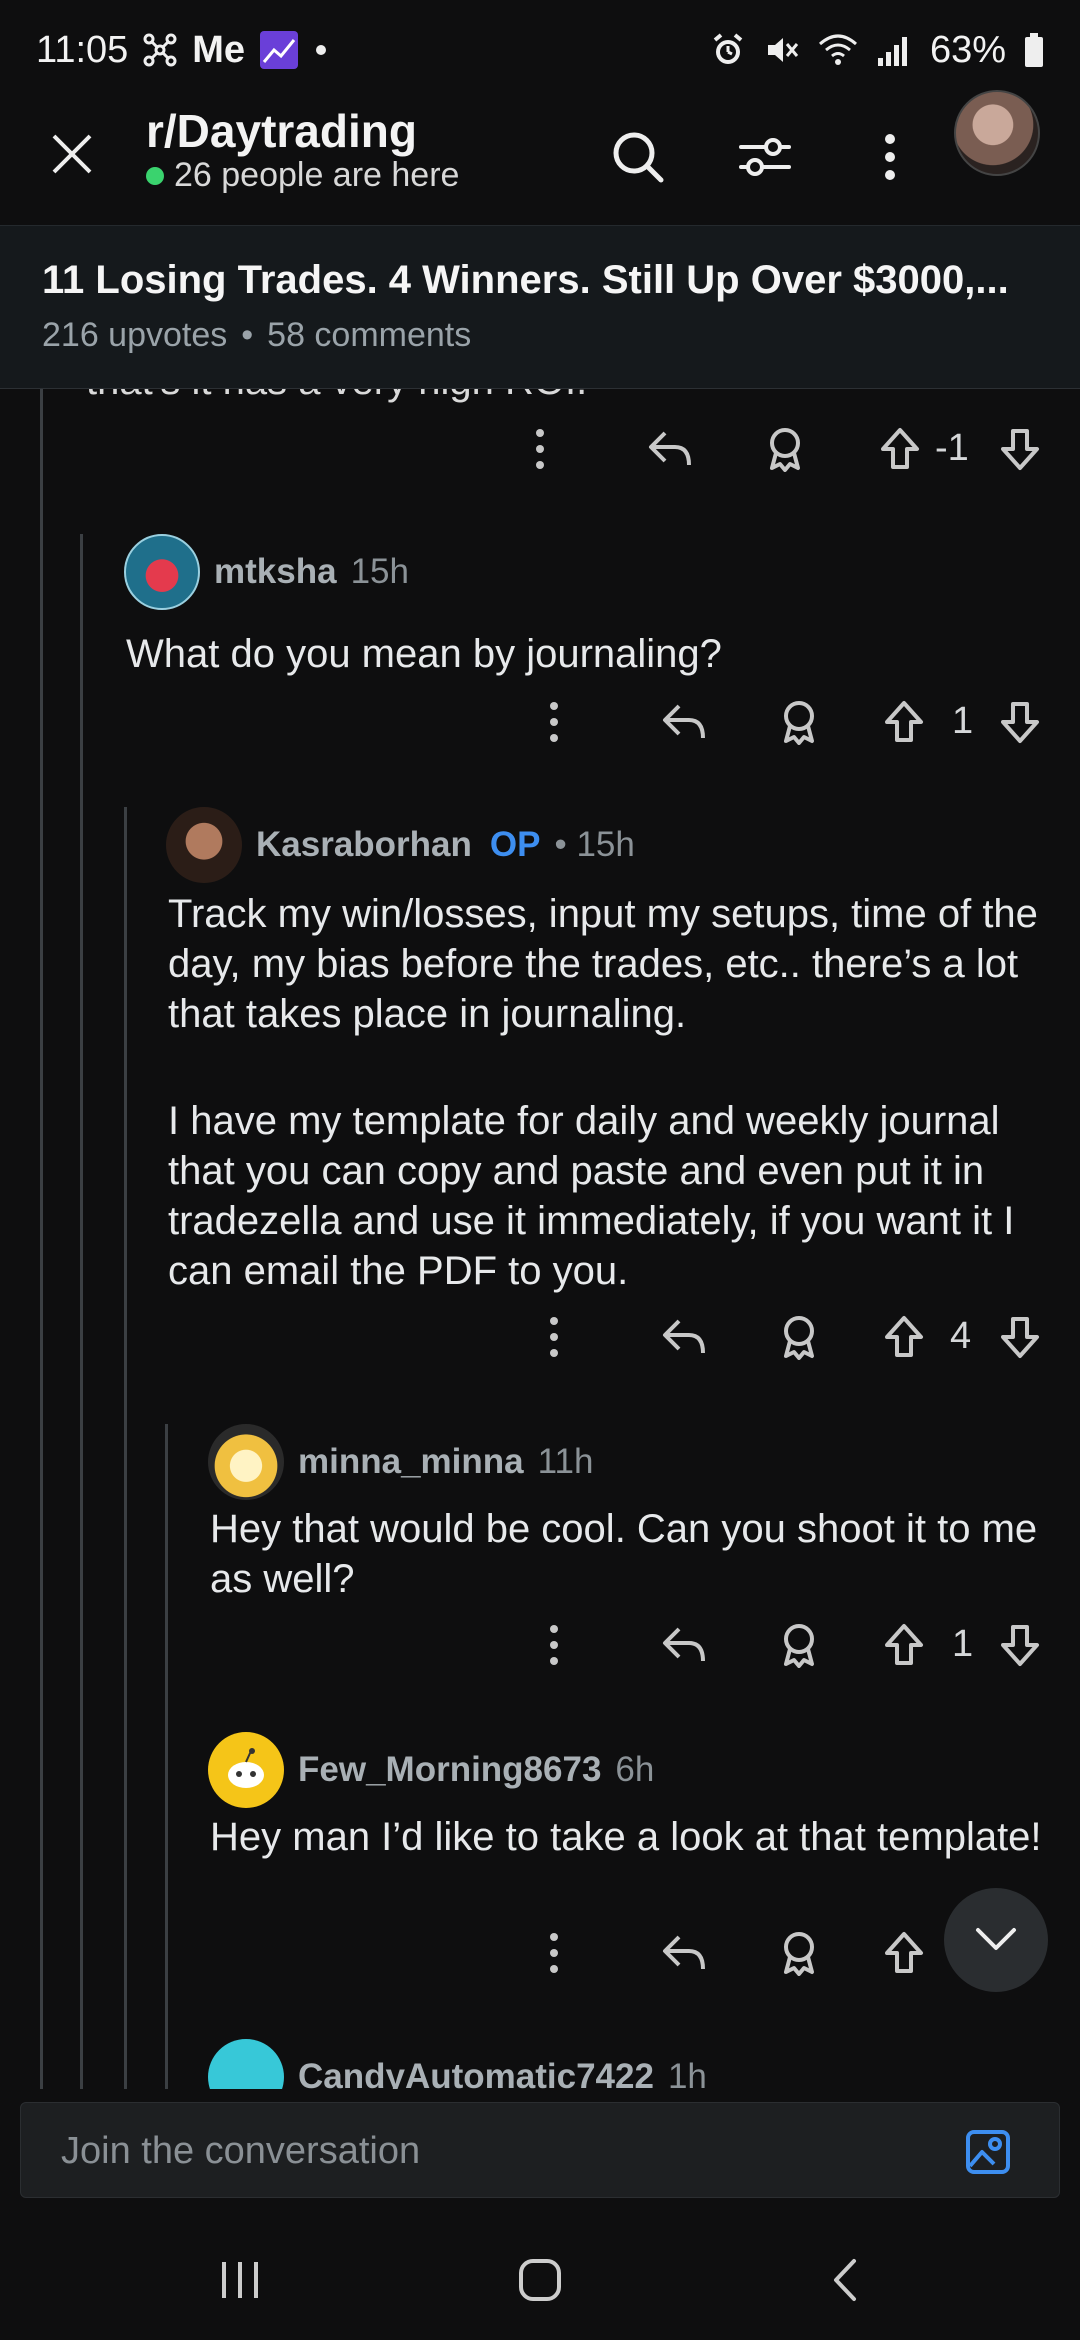  I want to click on user-avatar, so click(997, 133).